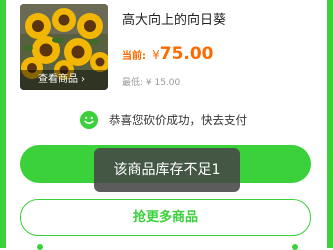 The height and width of the screenshot is (250, 333). I want to click on floor-price: 最低: ¥ 15.00, so click(151, 83).